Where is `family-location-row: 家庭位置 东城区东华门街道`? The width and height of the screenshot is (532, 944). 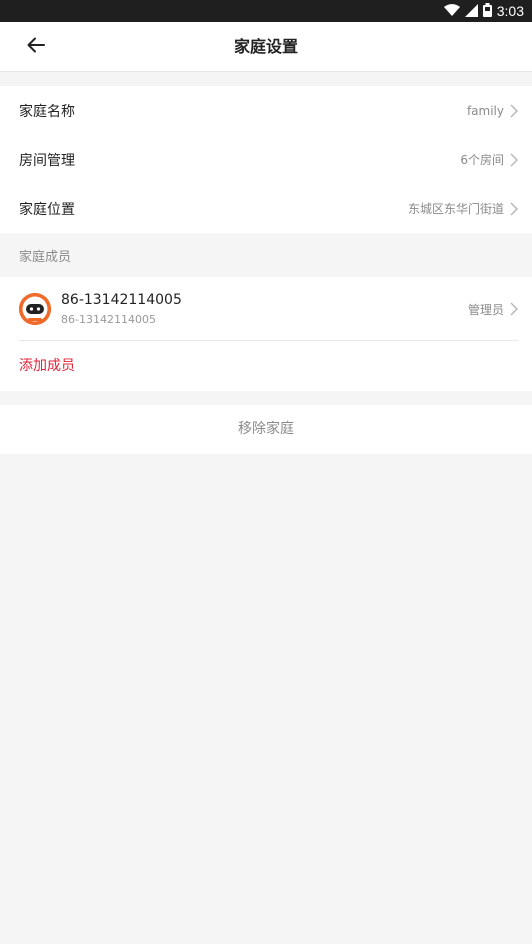 family-location-row: 家庭位置 东城区东华门街道 is located at coordinates (266, 208).